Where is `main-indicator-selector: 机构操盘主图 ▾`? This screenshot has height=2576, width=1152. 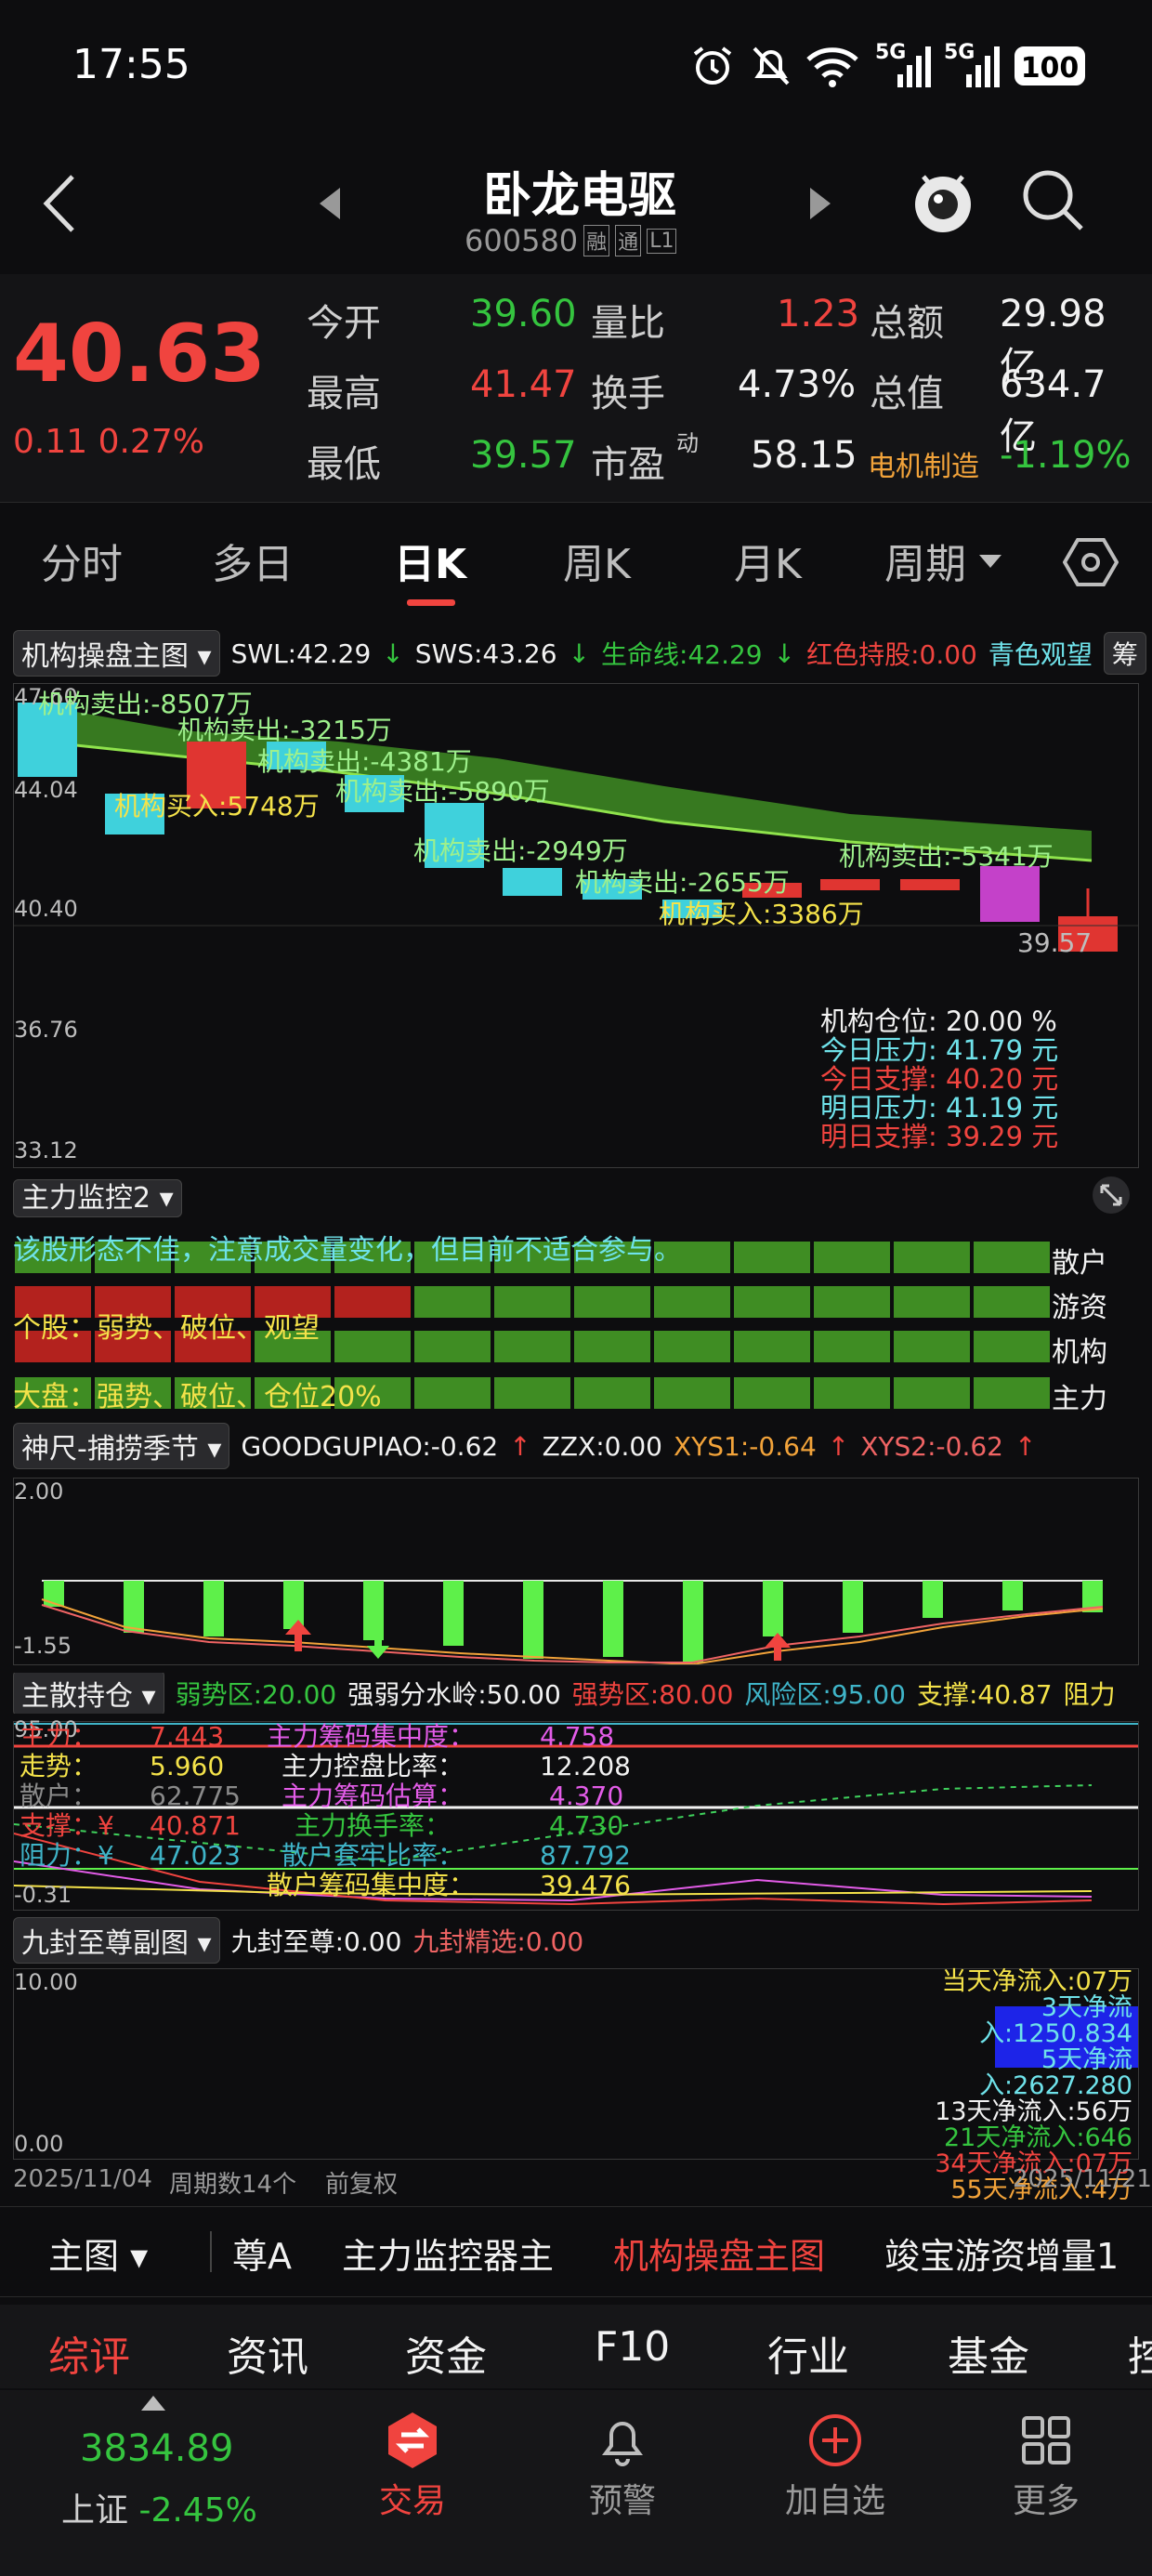
main-indicator-selector: 机构操盘主图 ▾ is located at coordinates (116, 653).